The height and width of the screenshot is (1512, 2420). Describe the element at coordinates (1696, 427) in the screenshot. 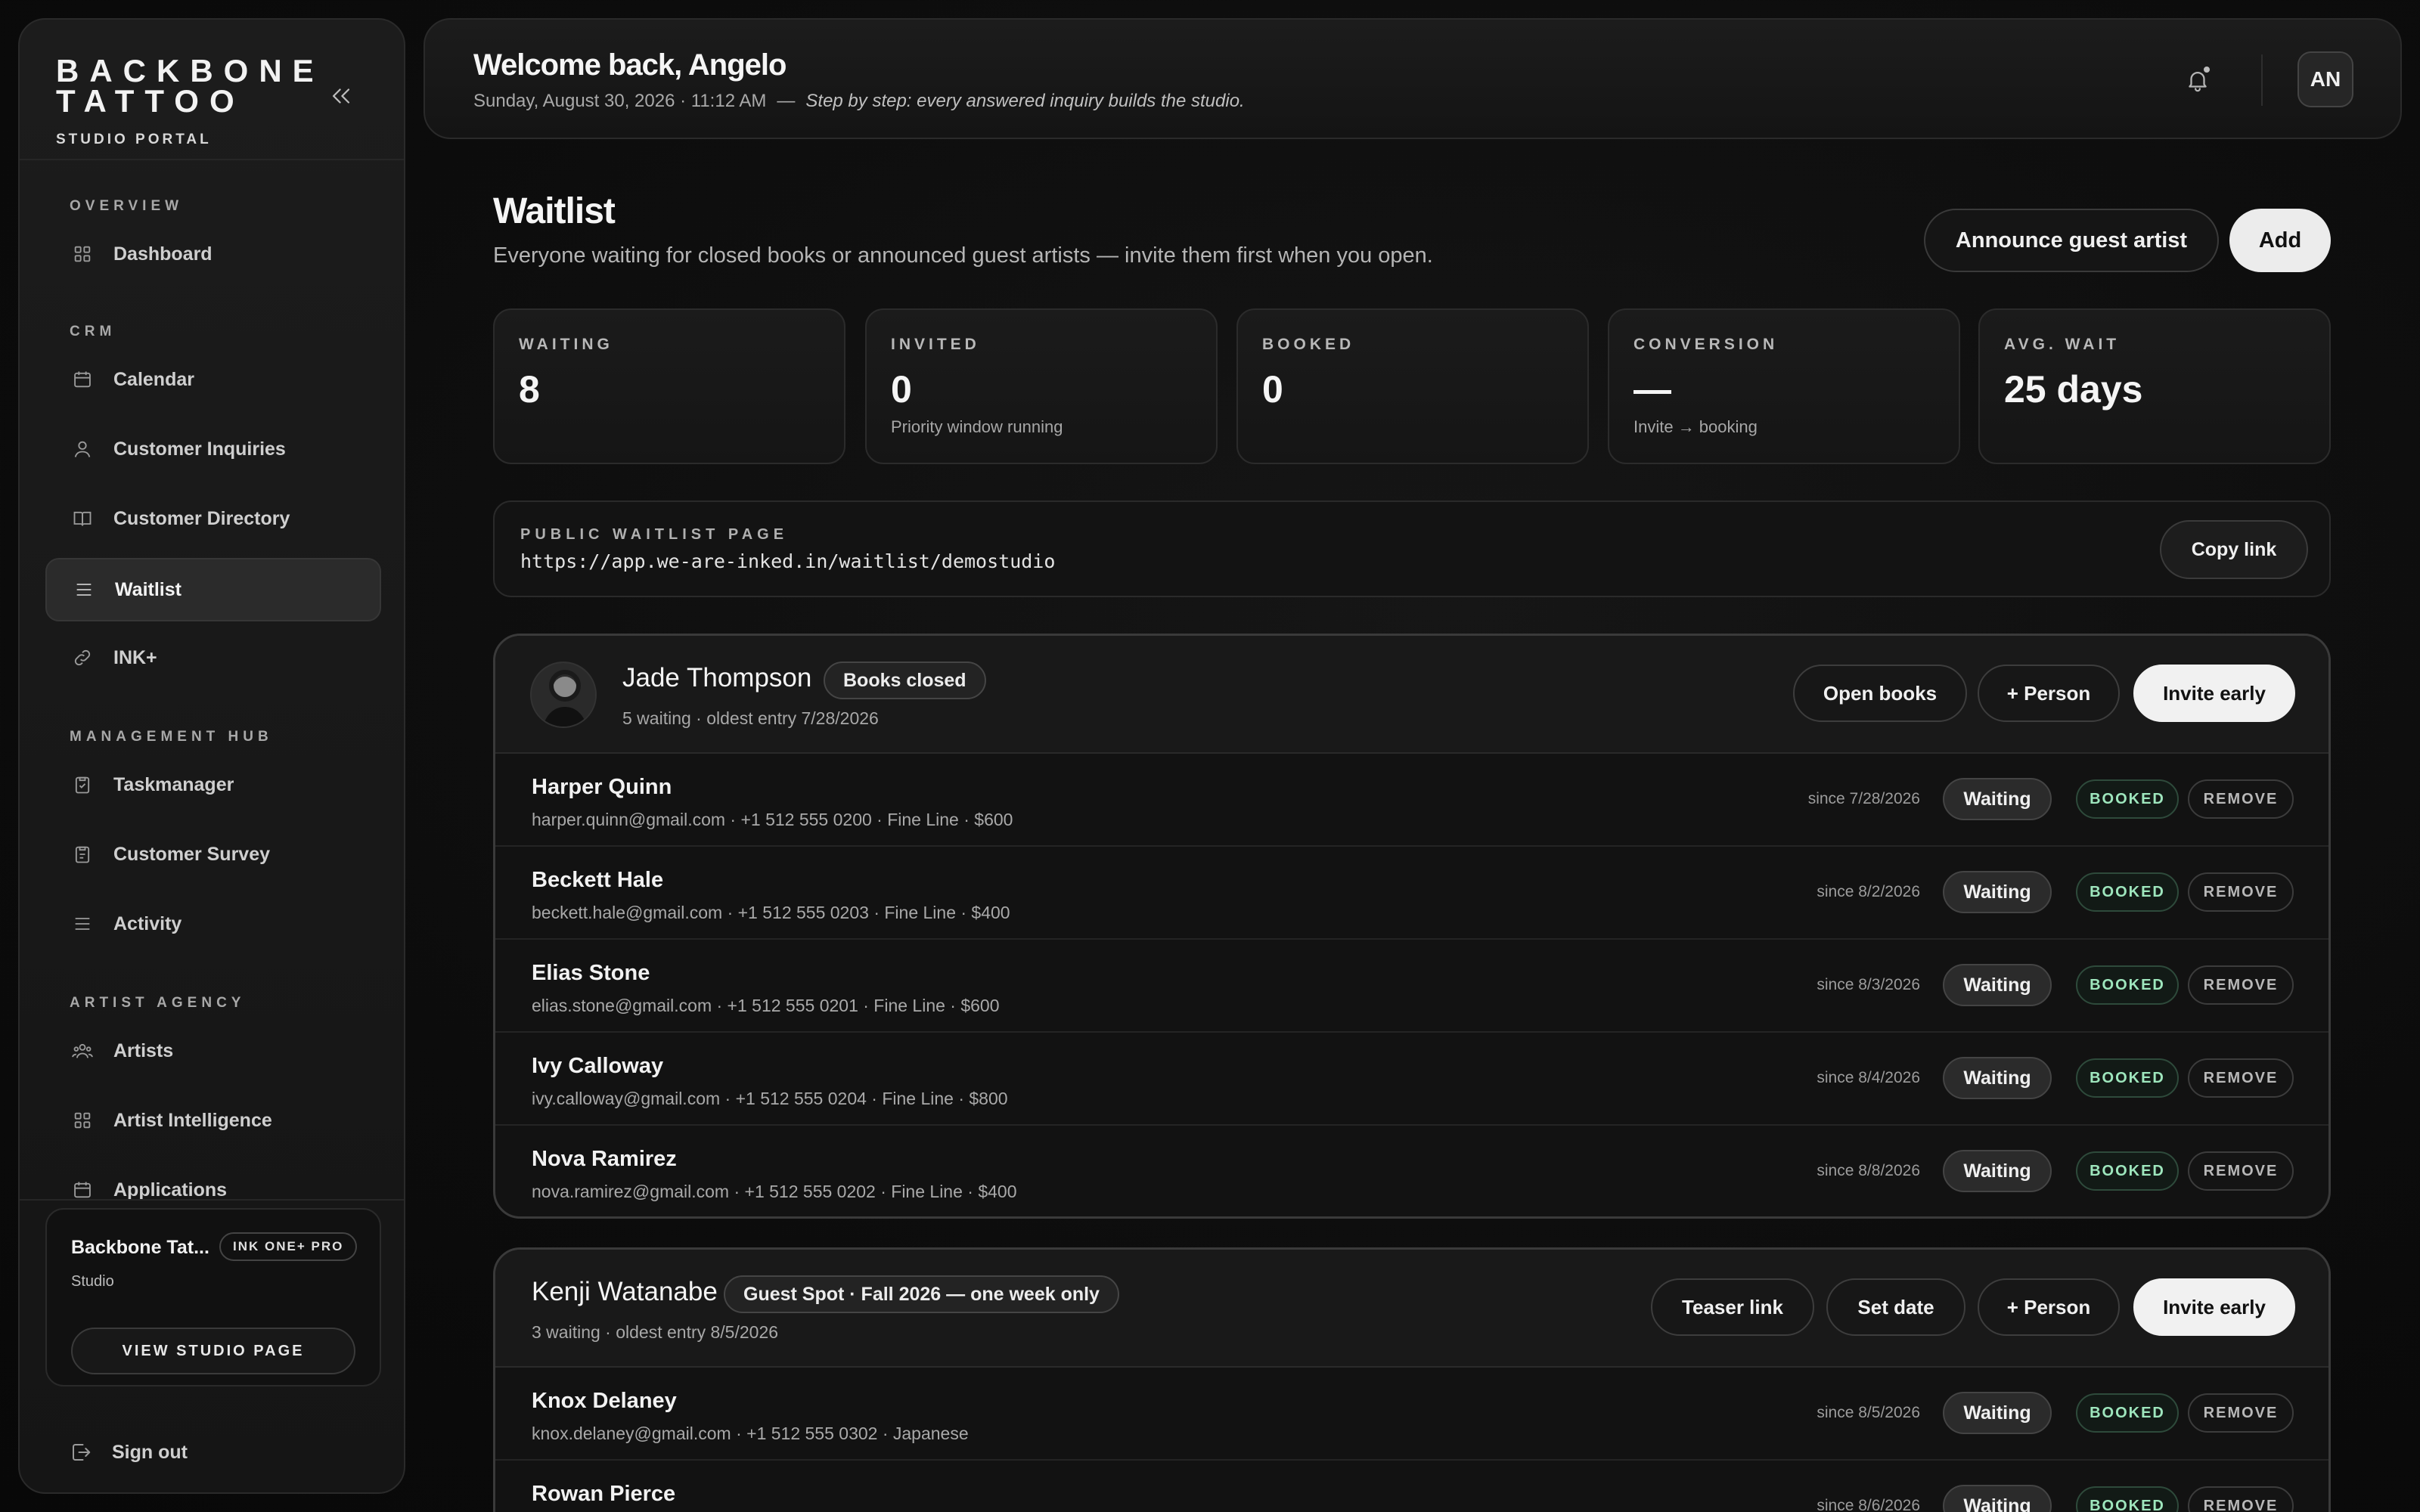

I see `stat-note: Invite → booking` at that location.